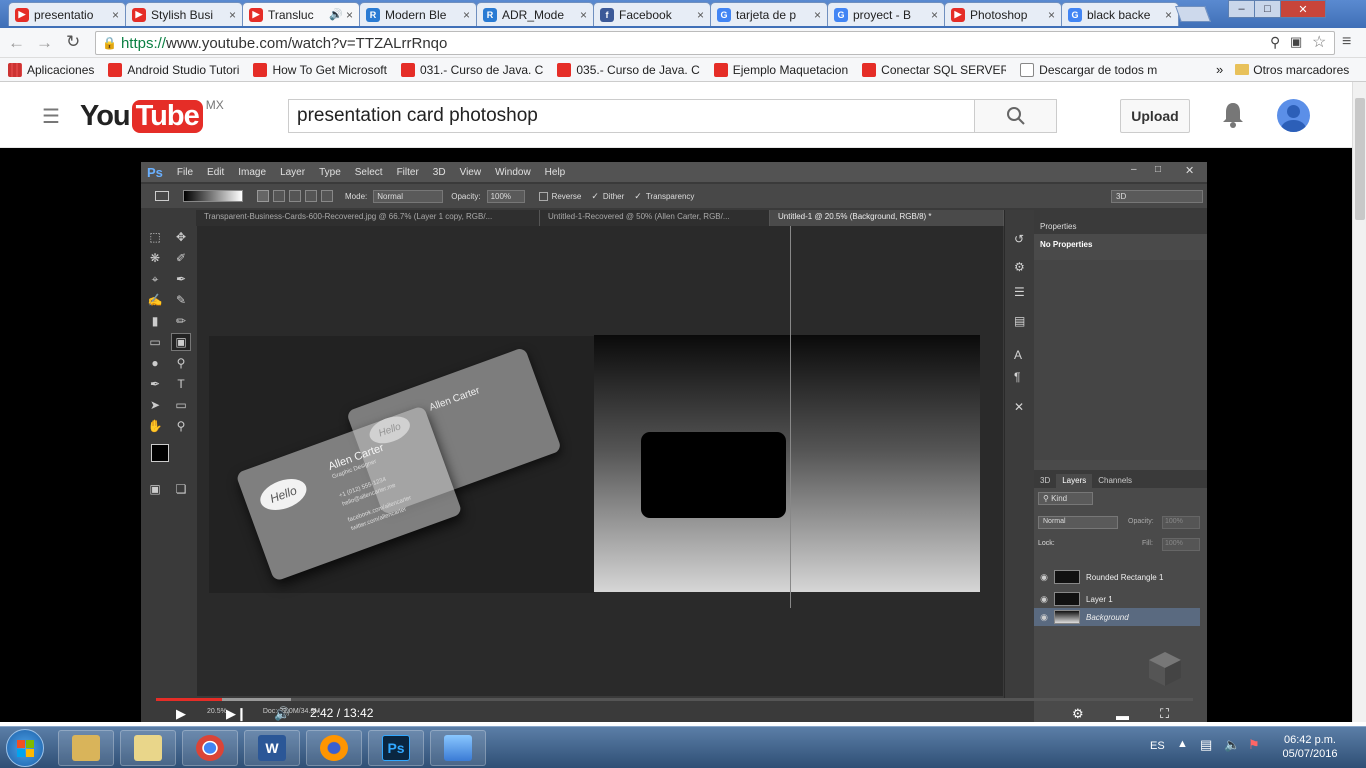  I want to click on page-icon, so click(1027, 69).